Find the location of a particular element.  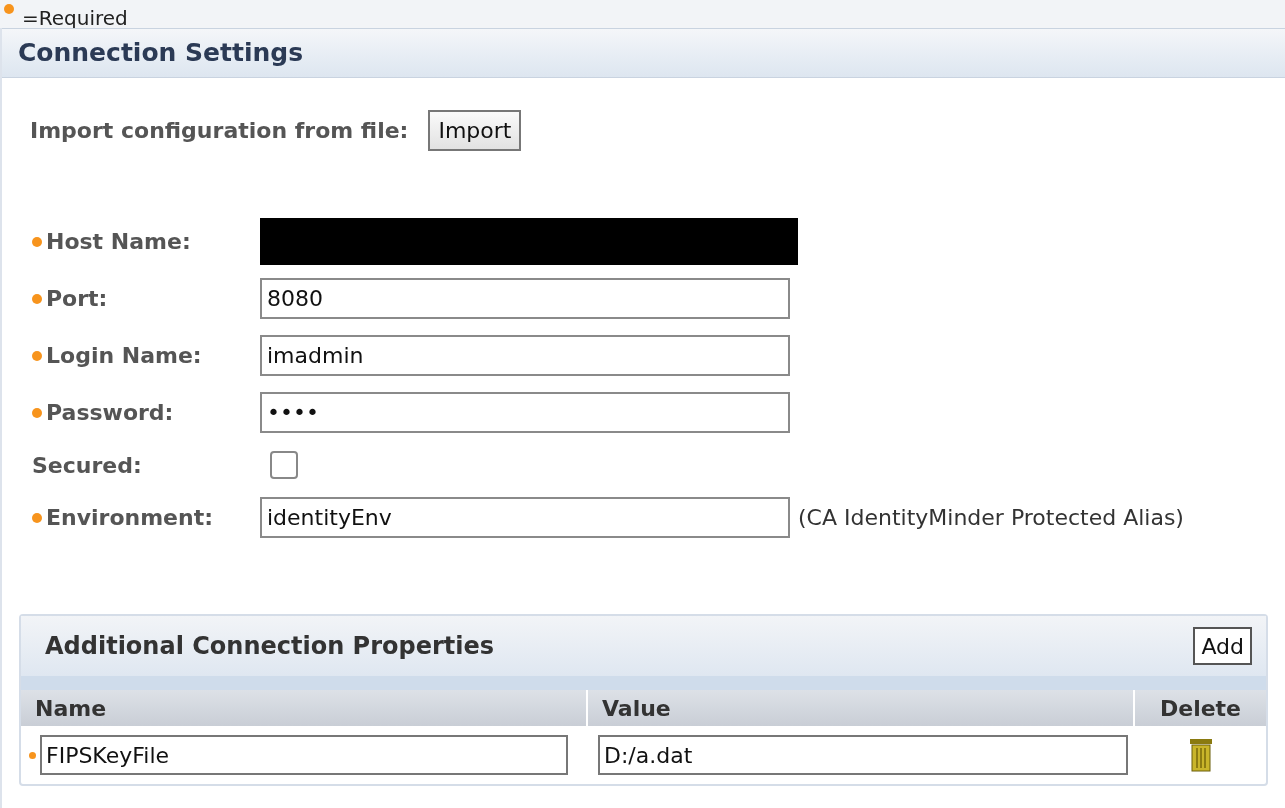

name-input: FIPSKeyFile is located at coordinates (304, 755).